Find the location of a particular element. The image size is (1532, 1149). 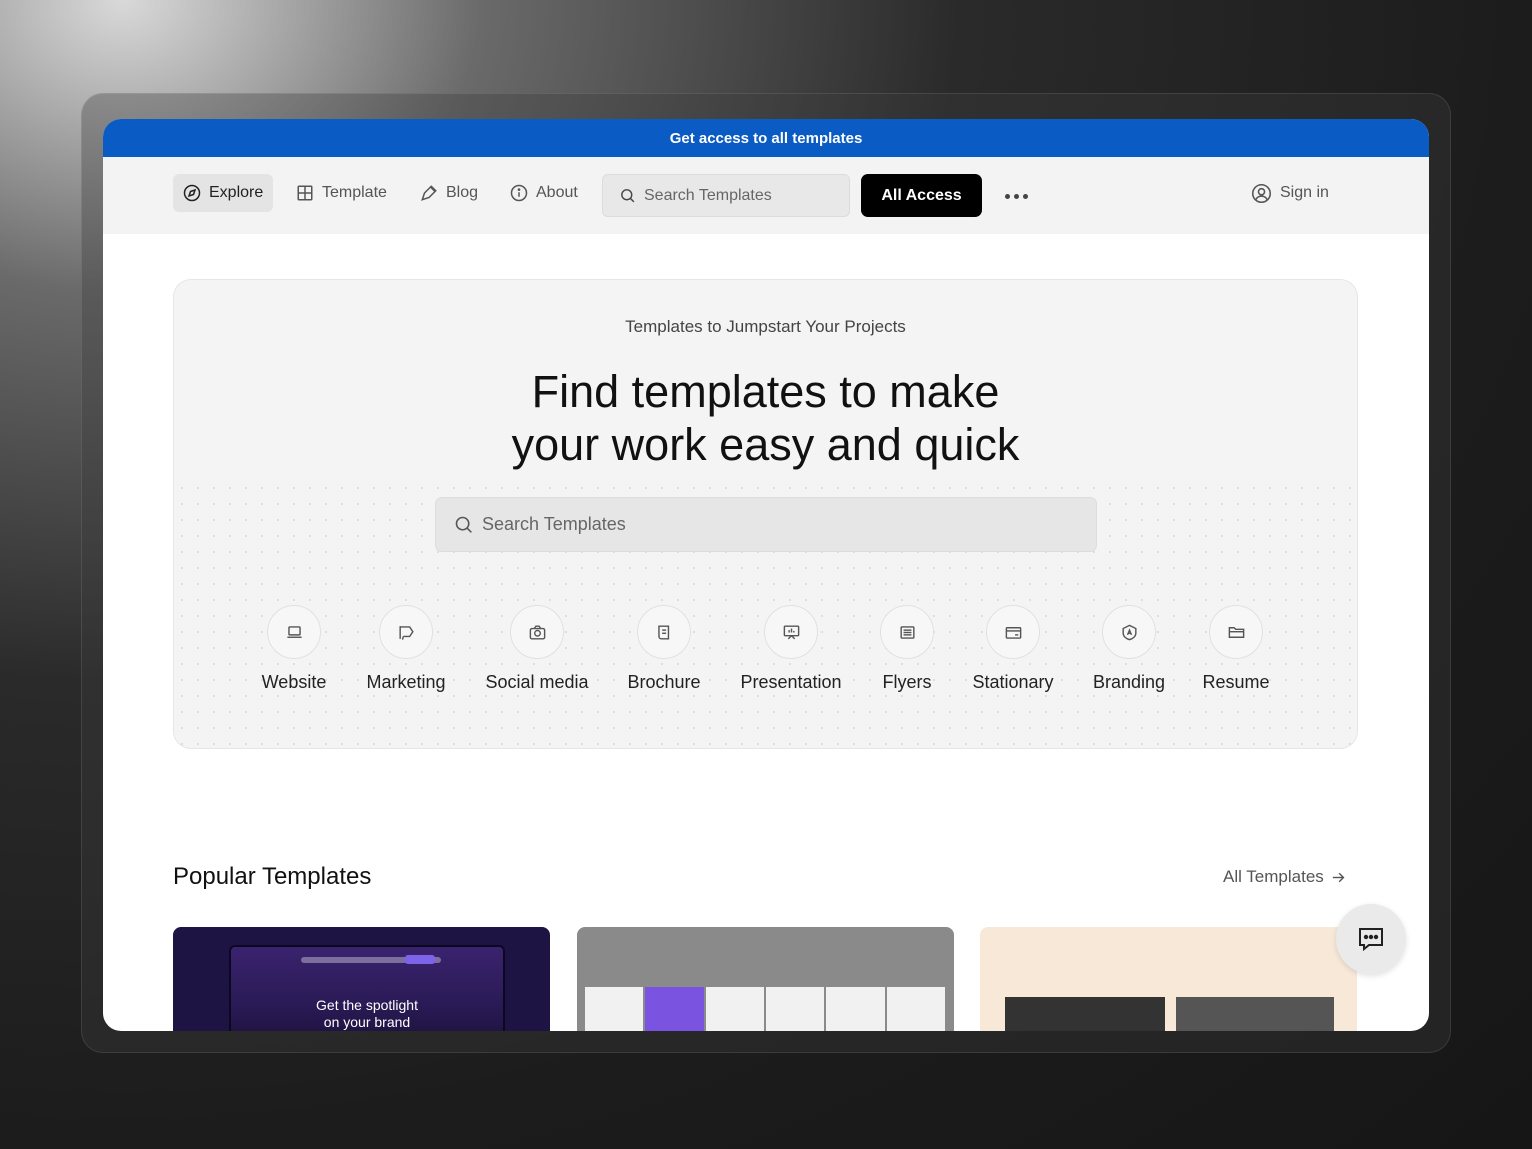

promo-text: Get access to all templates is located at coordinates (766, 138).